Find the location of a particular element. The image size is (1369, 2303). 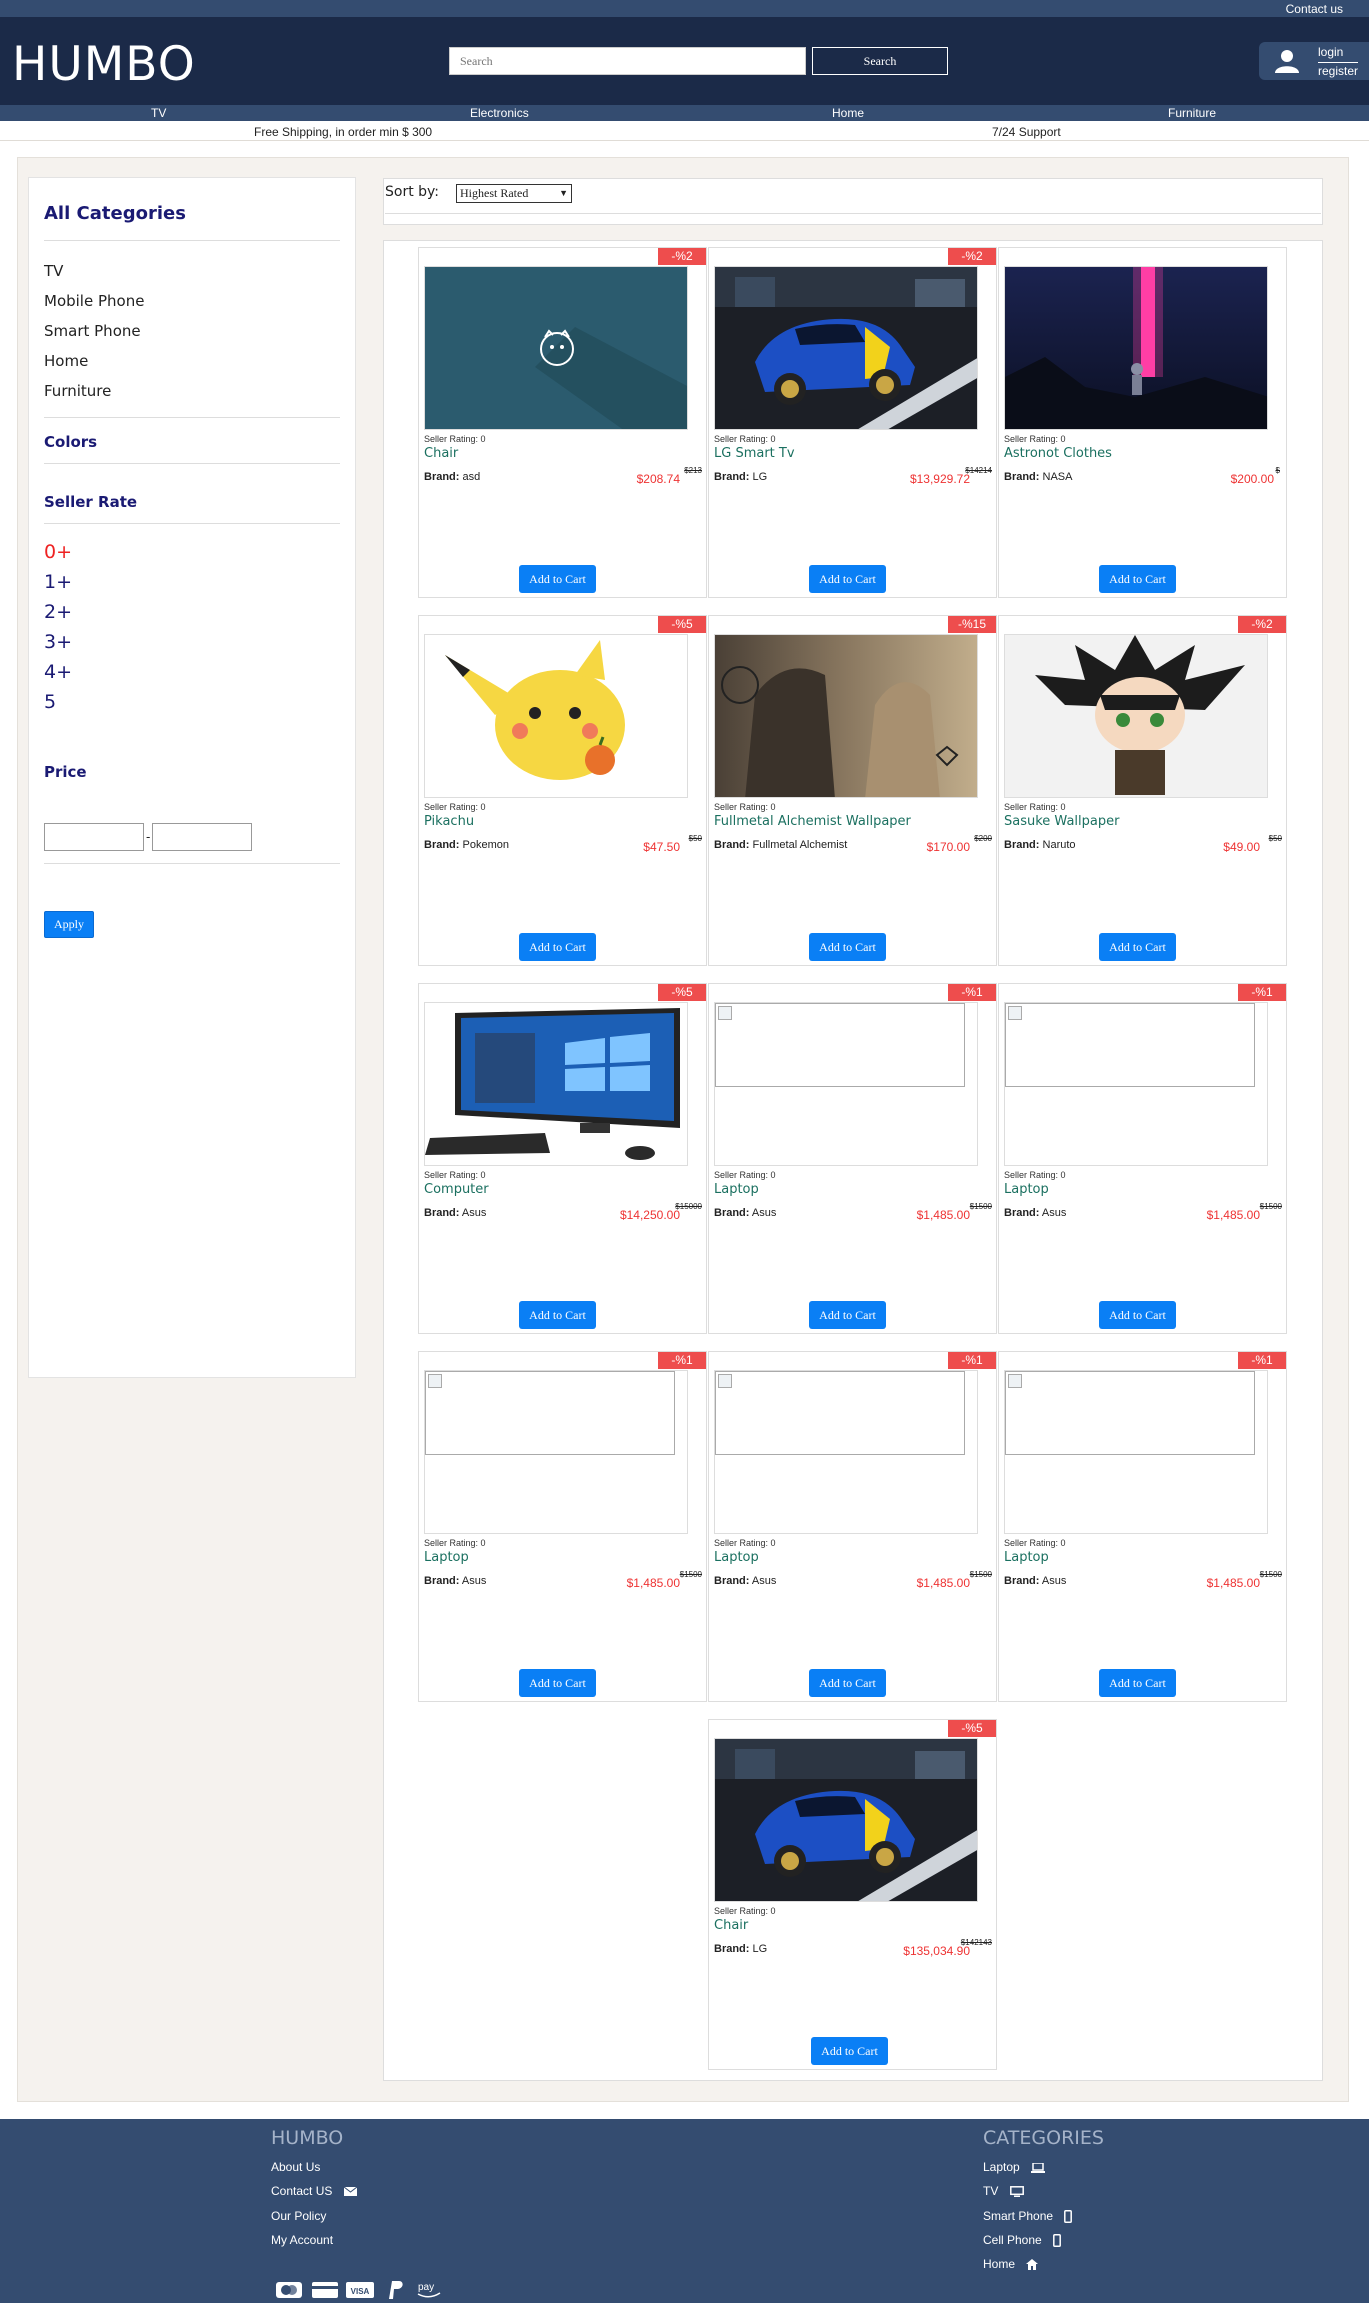

product-name-link: Computer is located at coordinates (456, 1189).